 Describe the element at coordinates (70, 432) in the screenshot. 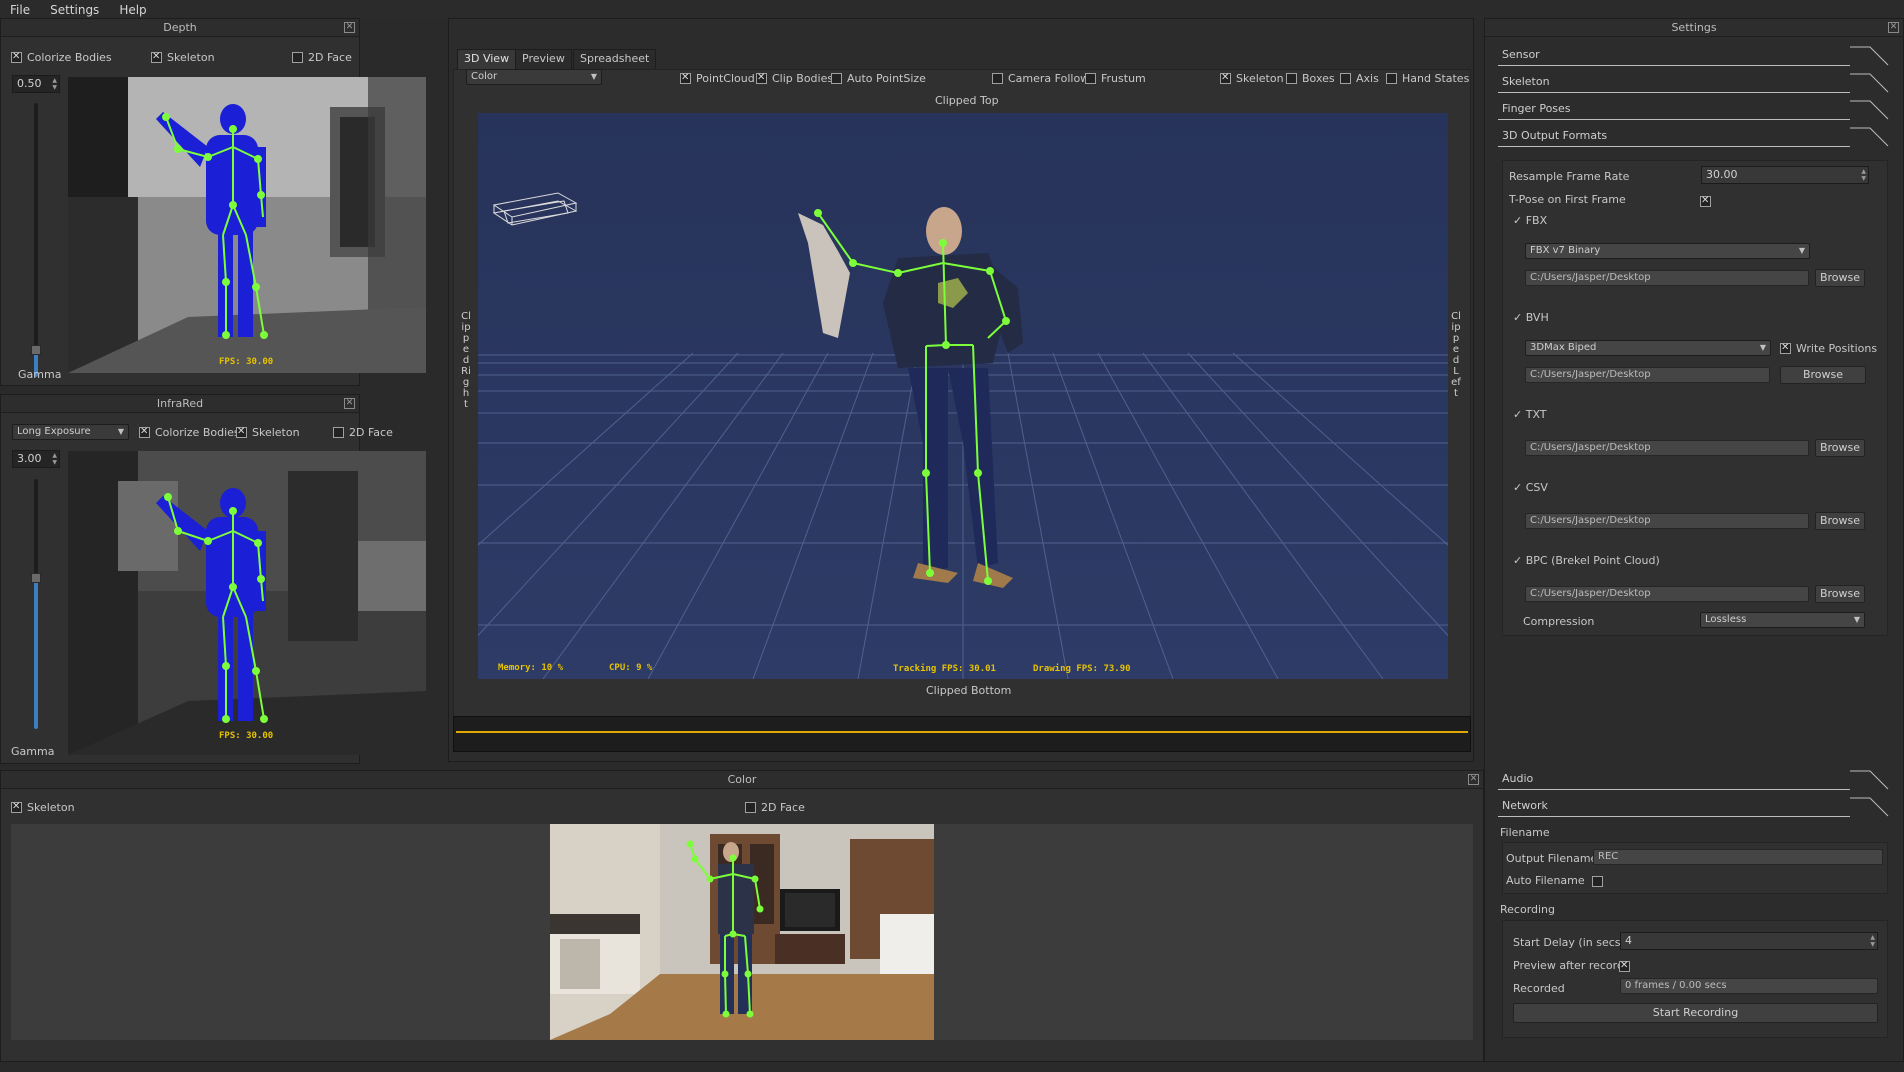

I see `exposure-dropdown: Long Exposure ▼` at that location.